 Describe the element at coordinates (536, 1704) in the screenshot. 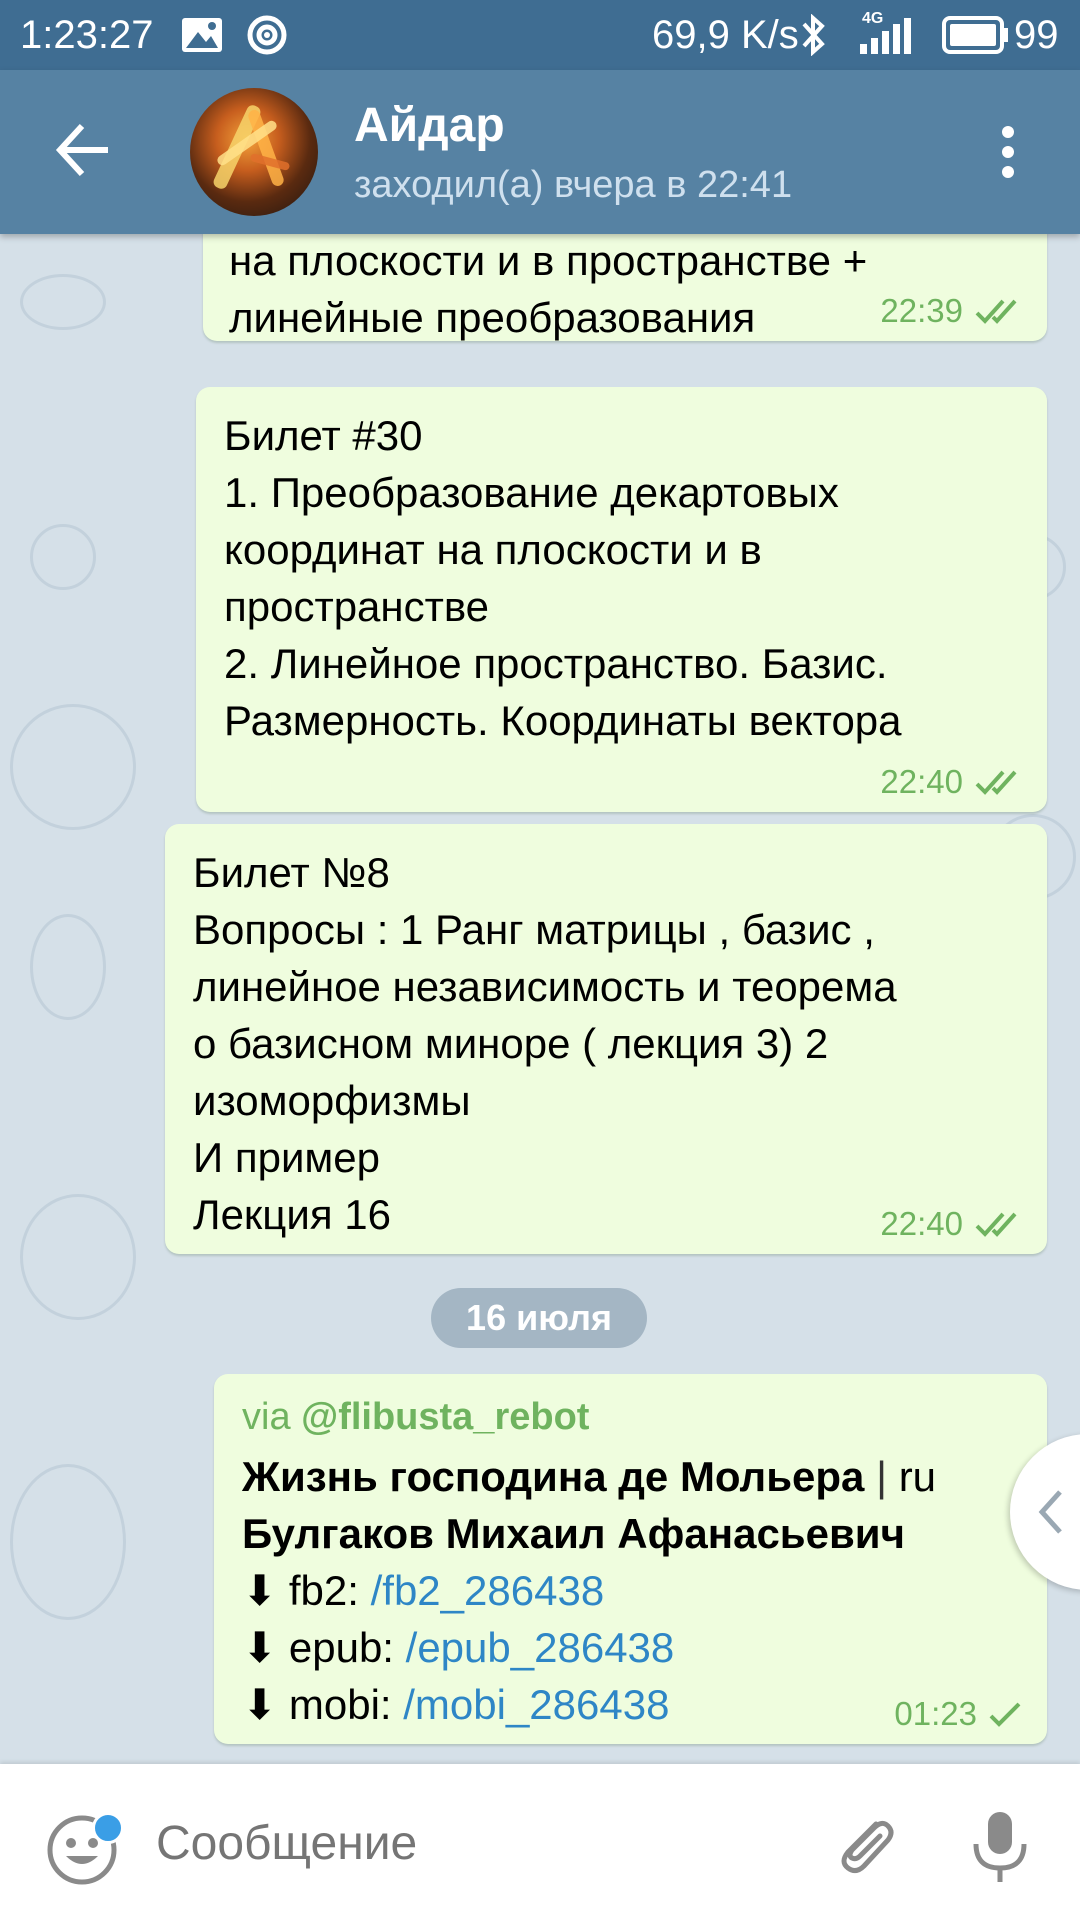

I see `download-link-mobi: /mobi_286438` at that location.